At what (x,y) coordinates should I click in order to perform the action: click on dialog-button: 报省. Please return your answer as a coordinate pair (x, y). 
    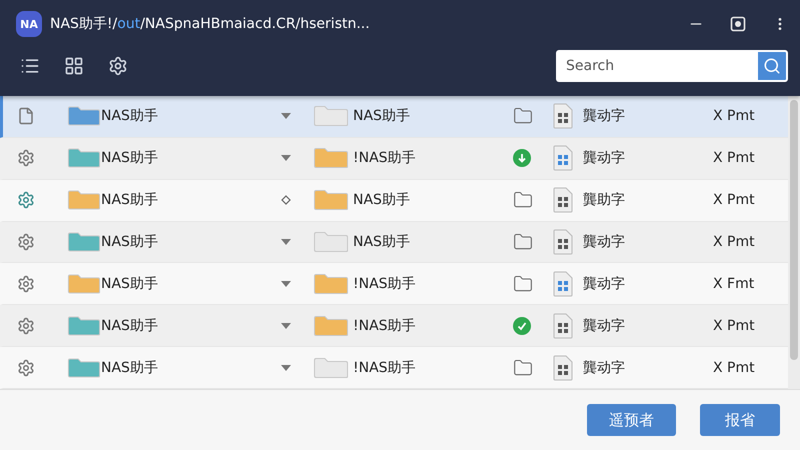
    Looking at the image, I should click on (740, 420).